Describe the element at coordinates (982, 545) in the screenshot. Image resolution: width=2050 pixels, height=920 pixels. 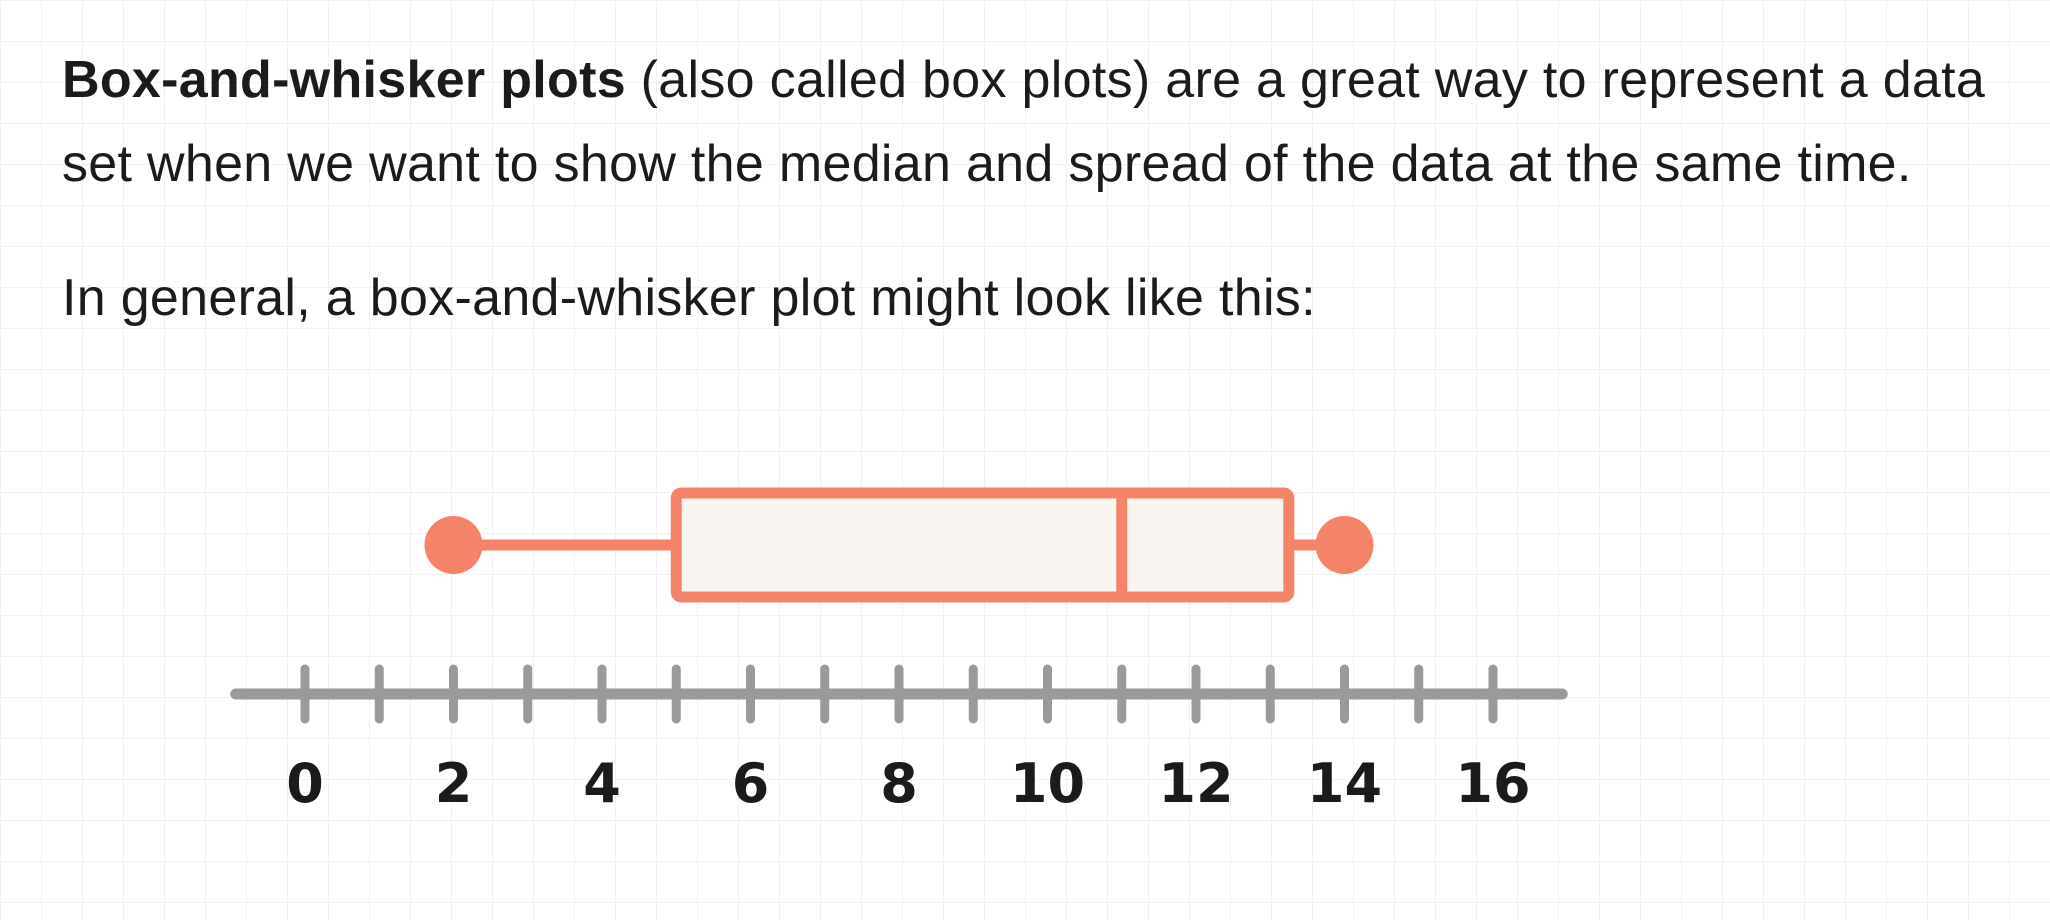
I see `interquartile-box` at that location.